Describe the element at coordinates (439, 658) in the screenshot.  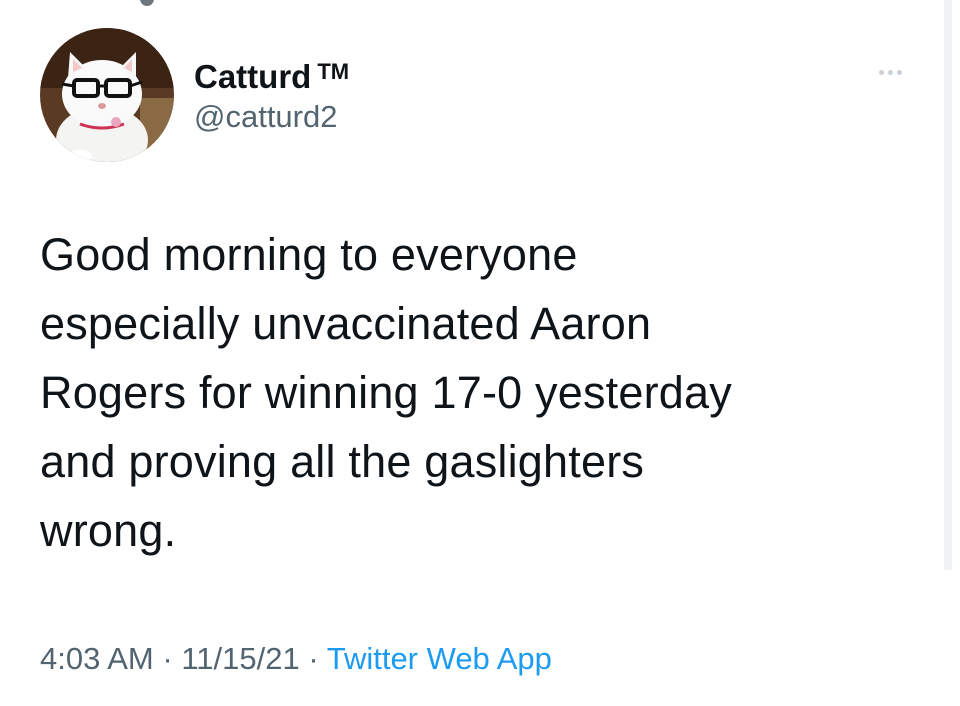
I see `tweet-source-link: Twitter Web App` at that location.